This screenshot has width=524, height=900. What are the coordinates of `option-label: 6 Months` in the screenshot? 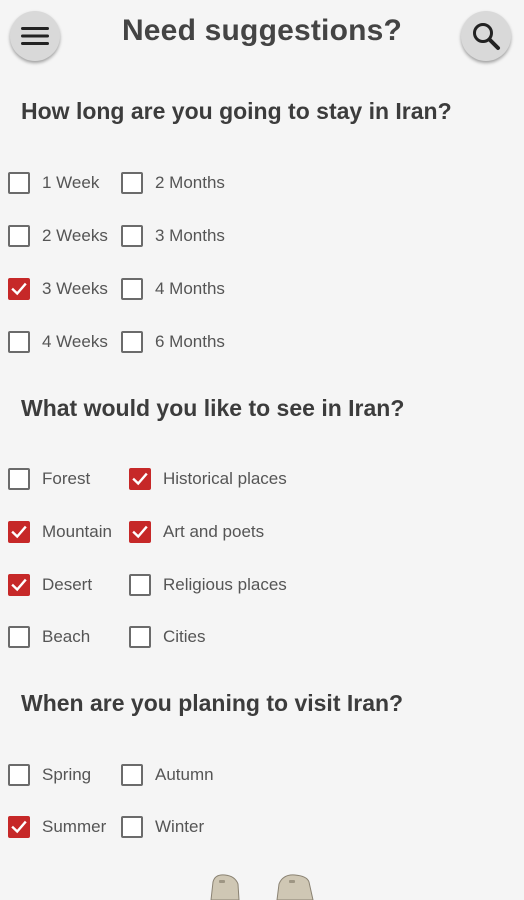 It's located at (190, 341).